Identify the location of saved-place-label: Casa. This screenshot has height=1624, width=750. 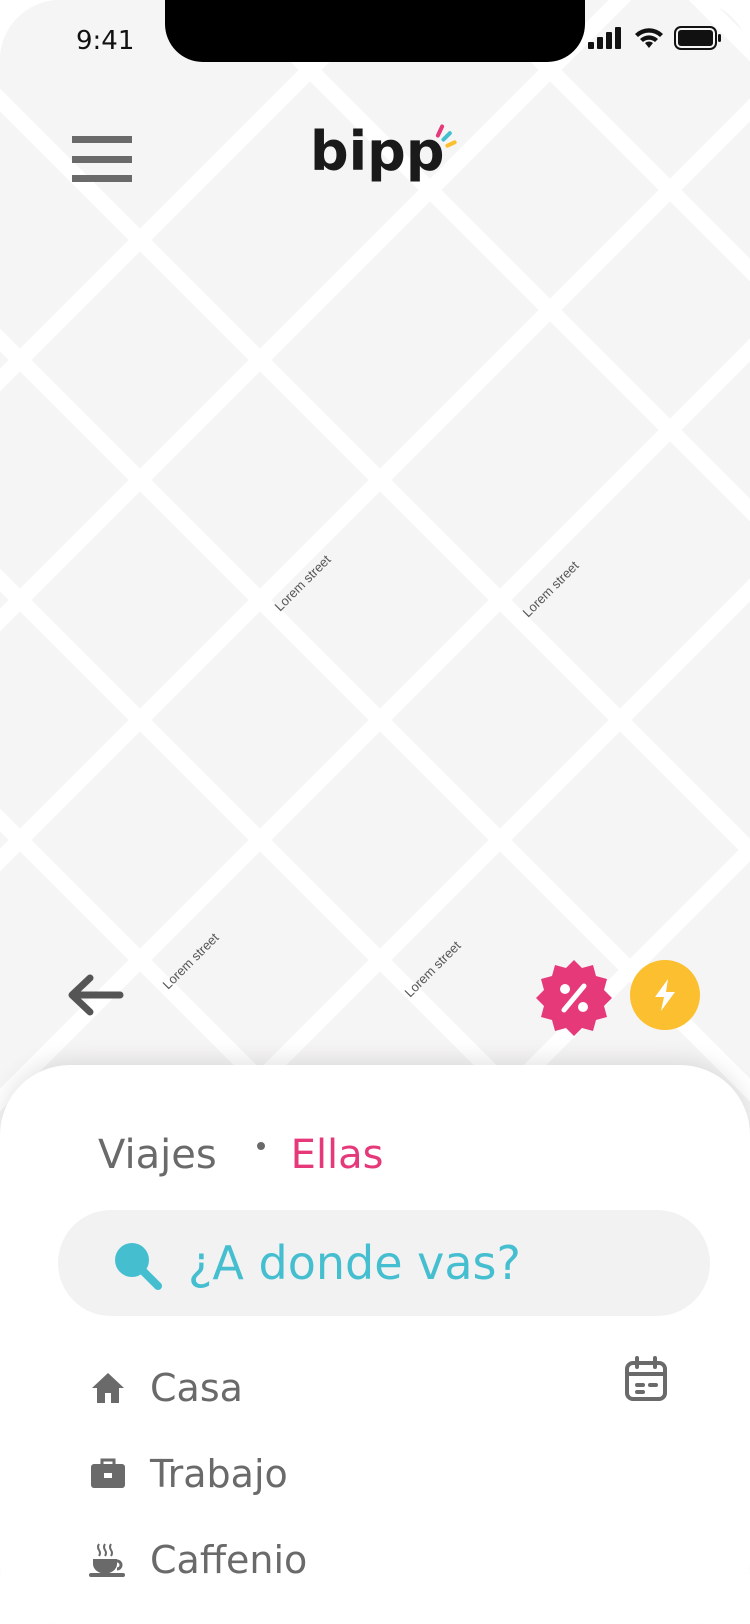
(196, 1388).